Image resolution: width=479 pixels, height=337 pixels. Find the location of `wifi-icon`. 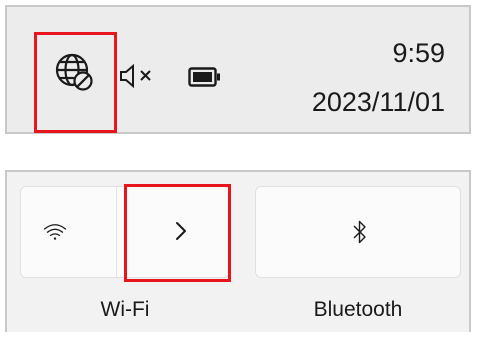

wifi-icon is located at coordinates (55, 234).